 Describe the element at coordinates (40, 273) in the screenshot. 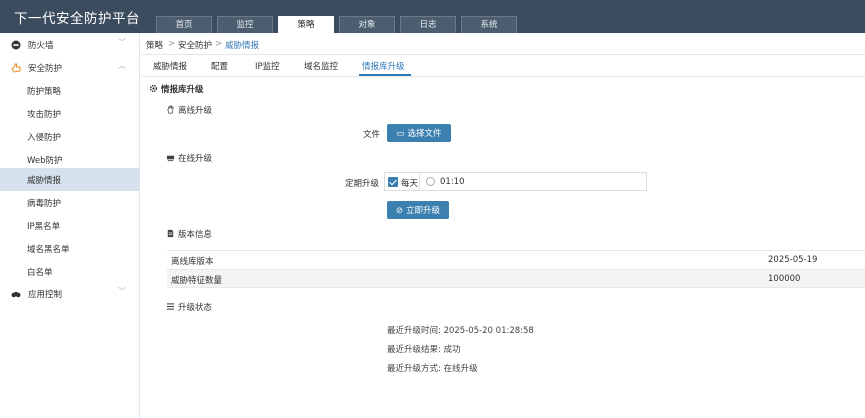

I see `sidebar-subitem-label: 白名单` at that location.